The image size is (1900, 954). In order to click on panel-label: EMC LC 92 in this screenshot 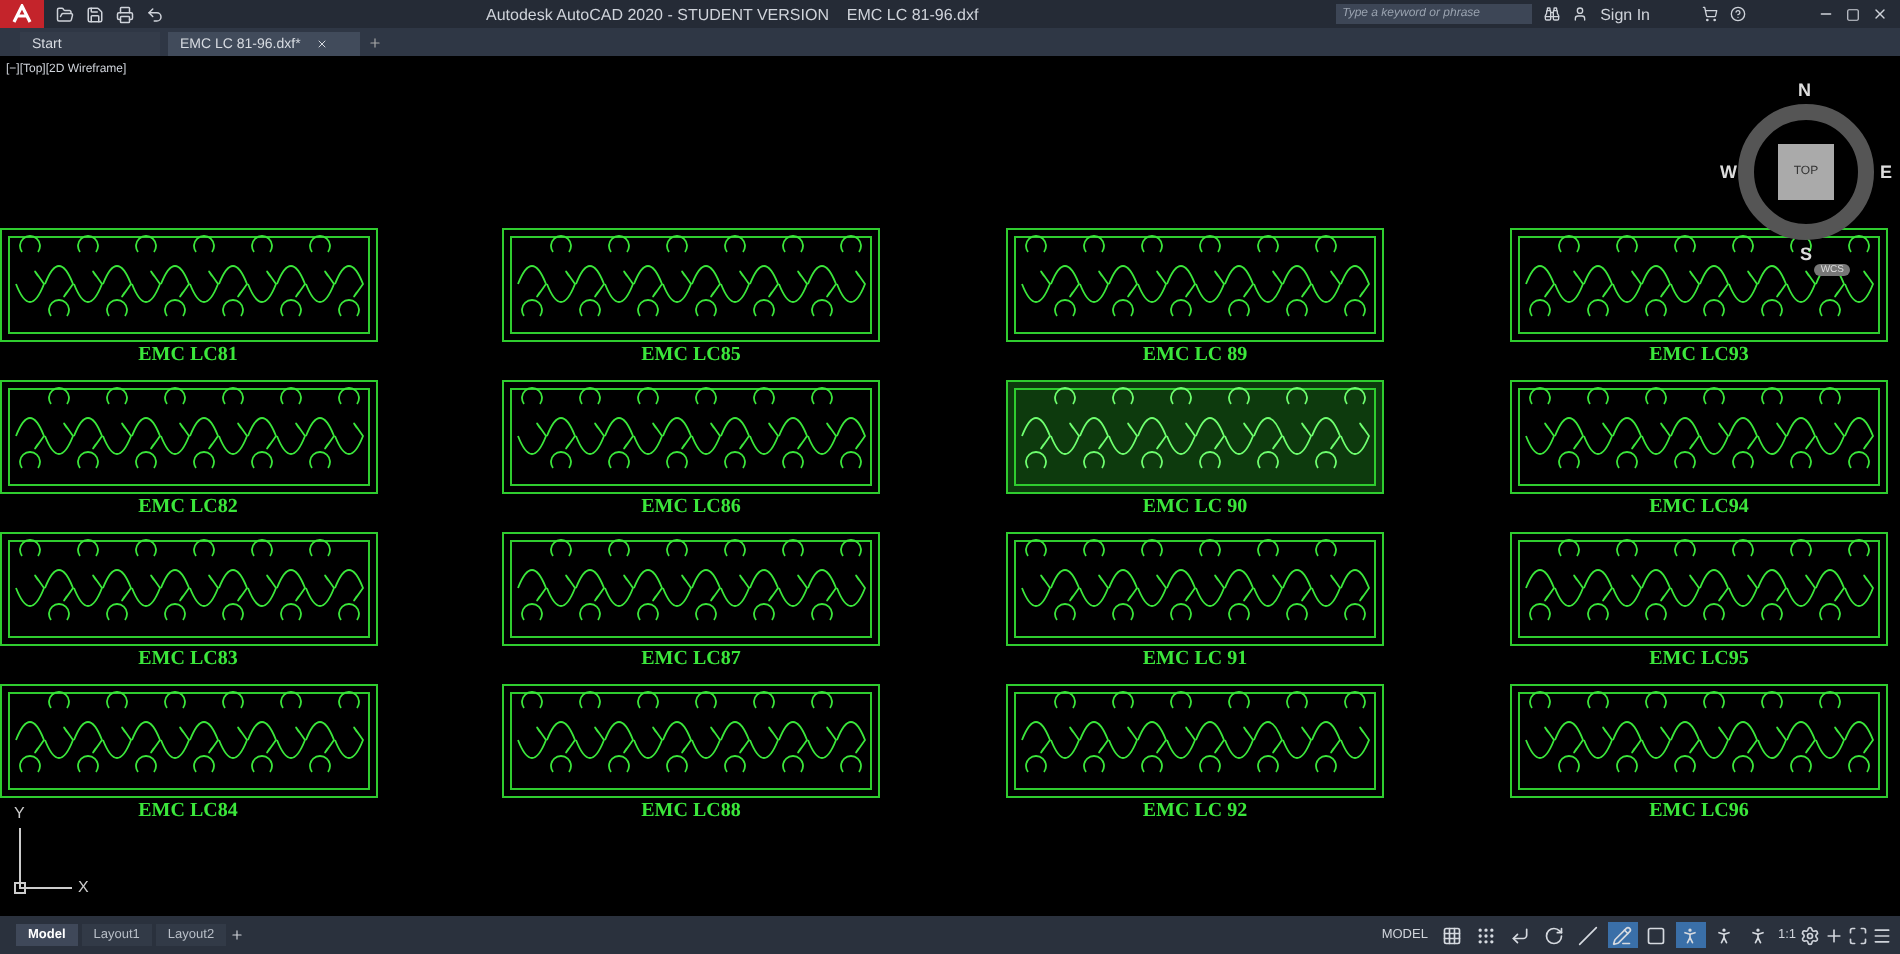, I will do `click(1195, 811)`.